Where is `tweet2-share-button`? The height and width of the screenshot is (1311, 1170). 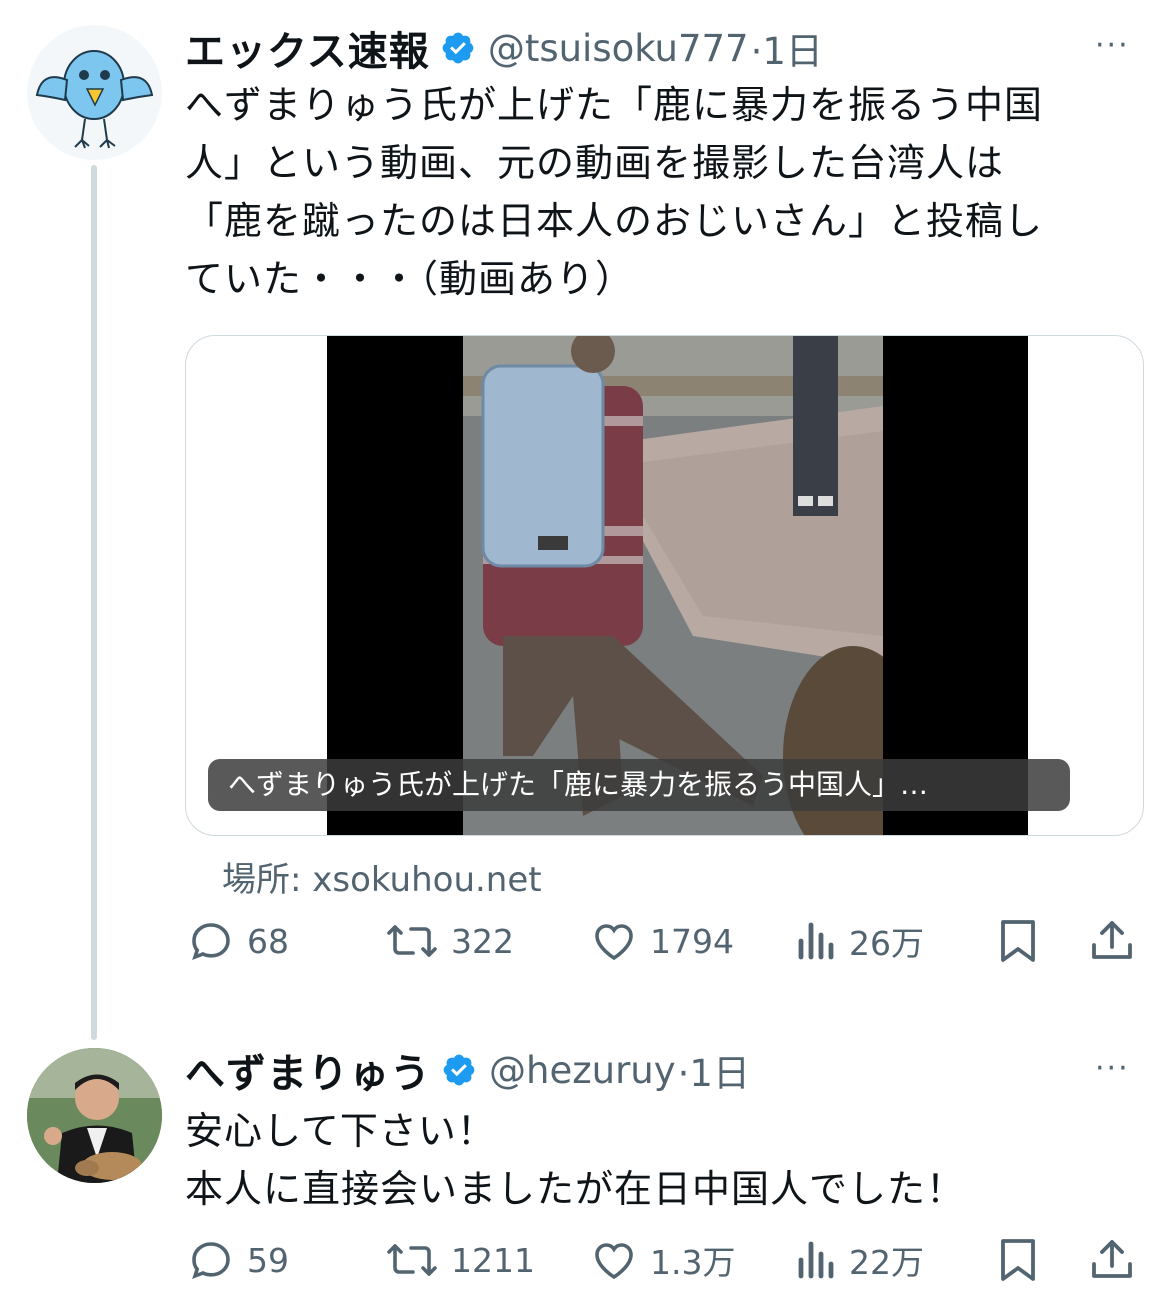 tweet2-share-button is located at coordinates (1112, 1260).